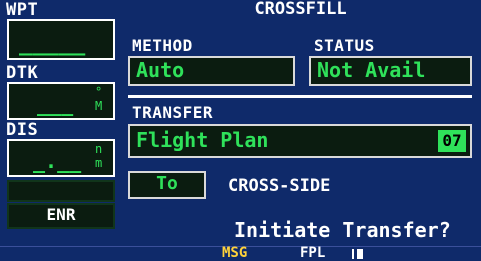 This screenshot has height=261, width=481. Describe the element at coordinates (57, 161) in the screenshot. I see `dis-value: _.__` at that location.